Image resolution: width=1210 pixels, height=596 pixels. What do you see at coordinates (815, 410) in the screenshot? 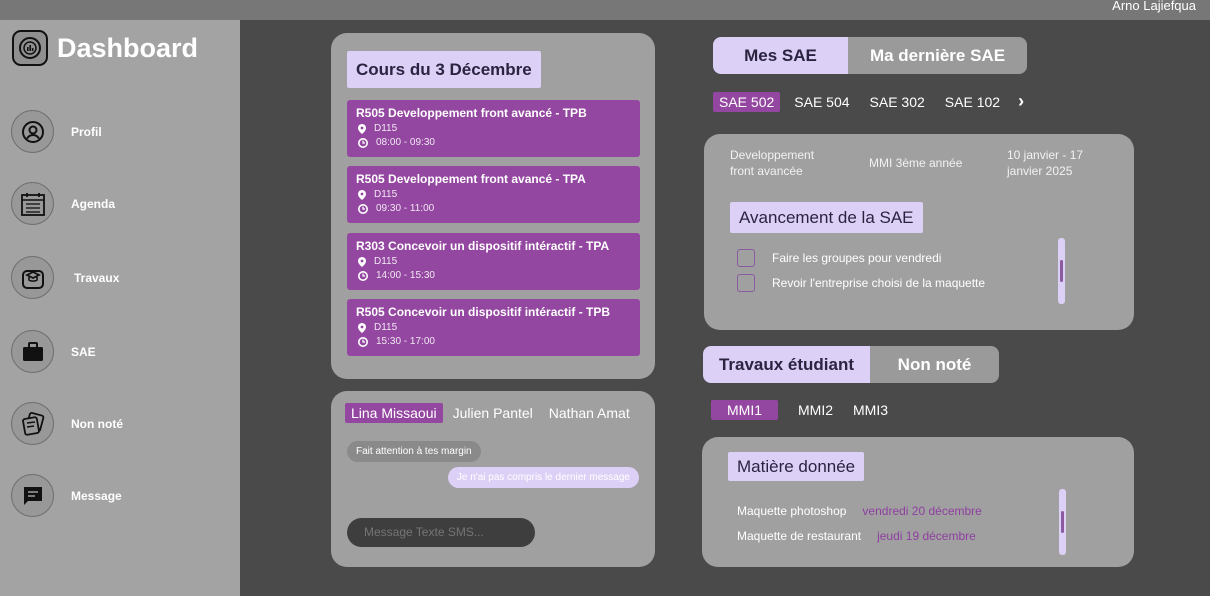
I see `class-tab: MMI2` at bounding box center [815, 410].